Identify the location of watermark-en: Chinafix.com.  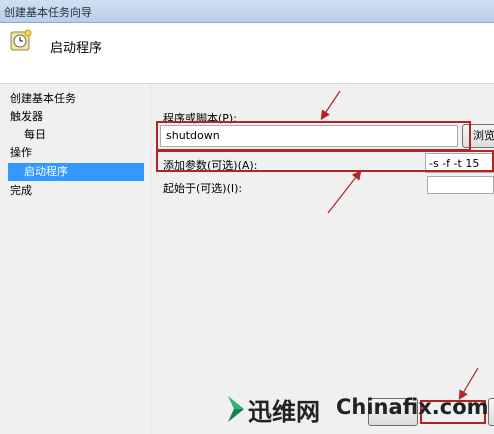
(412, 407).